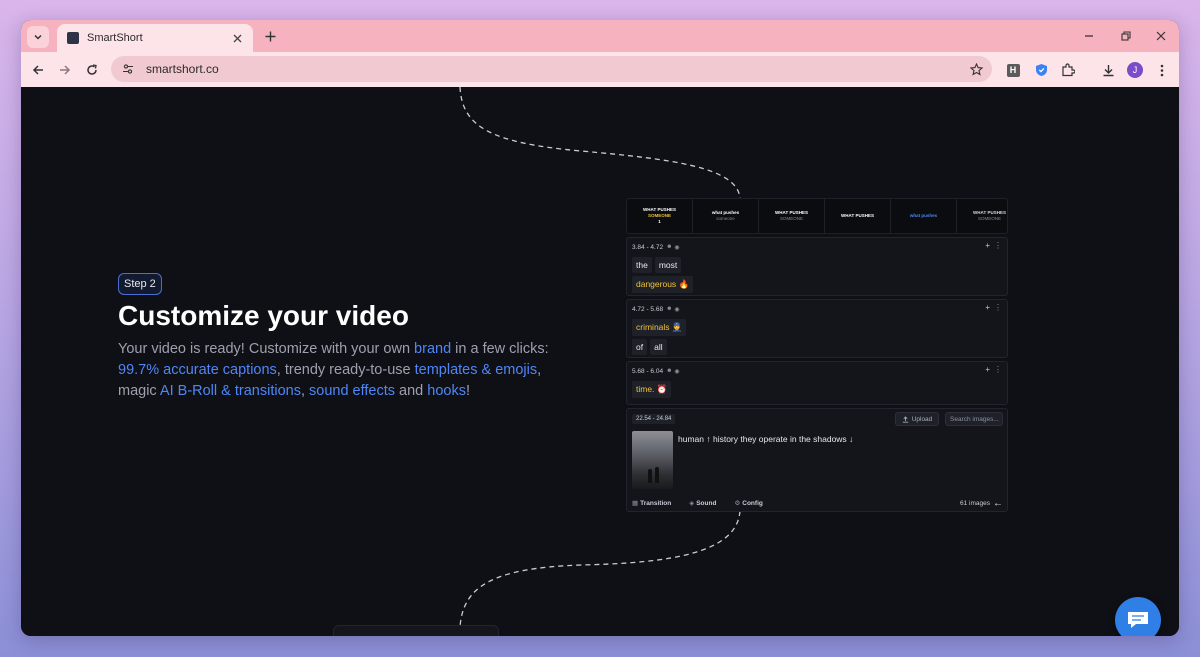 Image resolution: width=1200 pixels, height=657 pixels. Describe the element at coordinates (1161, 36) in the screenshot. I see `close-window-button` at that location.